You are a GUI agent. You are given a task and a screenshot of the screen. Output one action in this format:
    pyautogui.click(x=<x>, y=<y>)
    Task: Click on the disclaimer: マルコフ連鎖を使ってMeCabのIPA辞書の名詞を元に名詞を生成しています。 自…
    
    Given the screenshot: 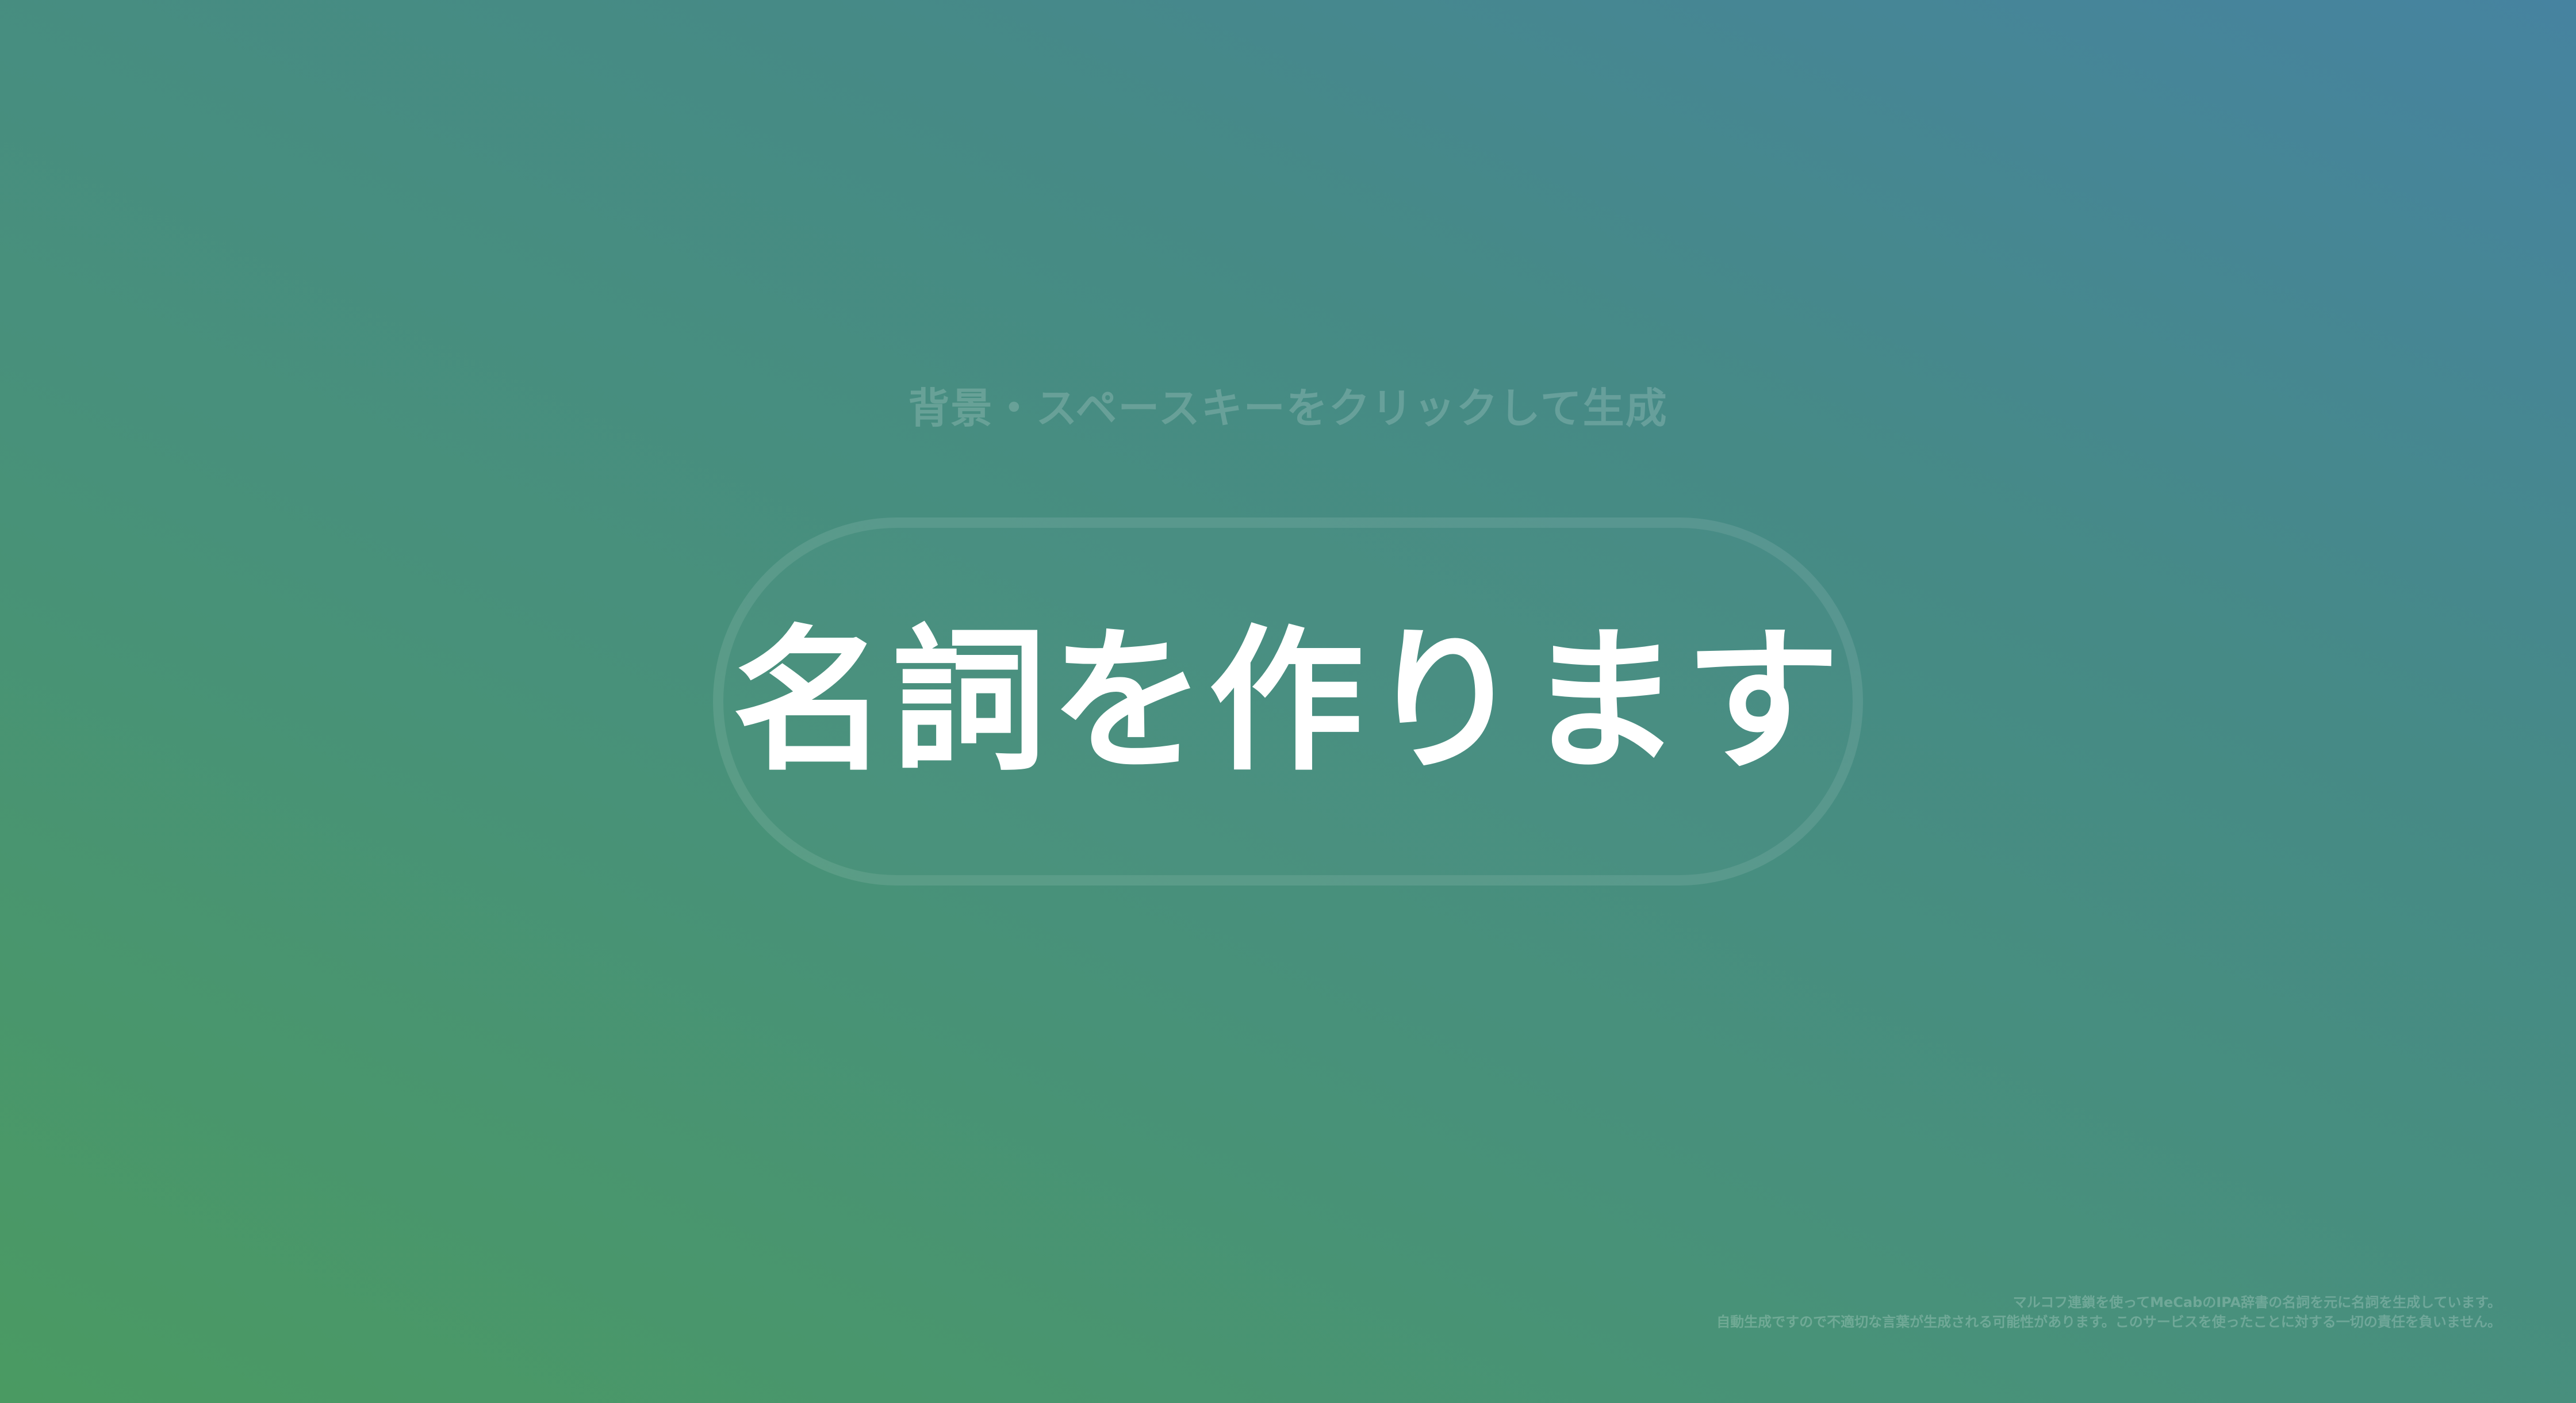 What is the action you would take?
    pyautogui.click(x=2108, y=1312)
    